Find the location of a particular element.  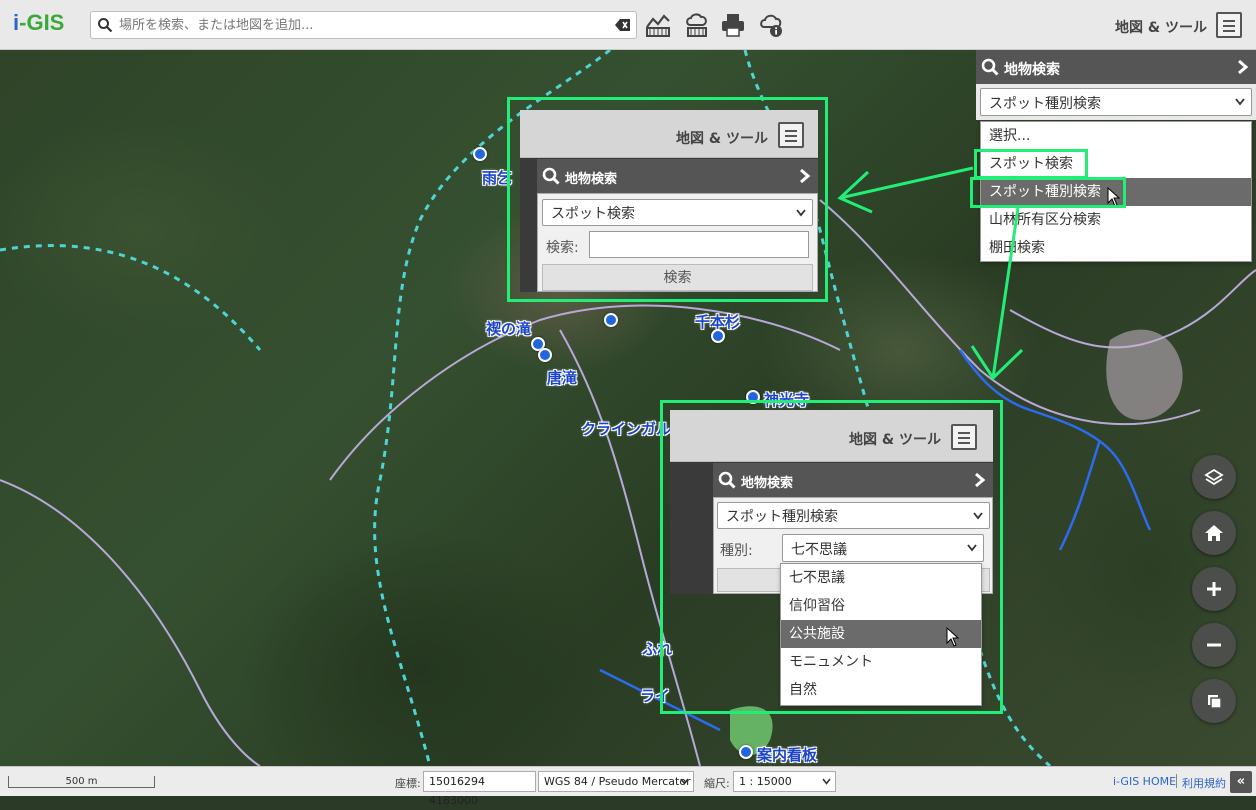

zoom-out-icon is located at coordinates (1214, 645).